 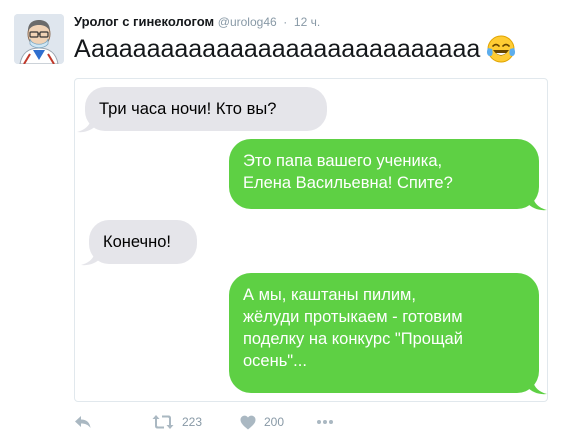 I want to click on message-line: Это папа вашего ученика,, so click(x=343, y=161).